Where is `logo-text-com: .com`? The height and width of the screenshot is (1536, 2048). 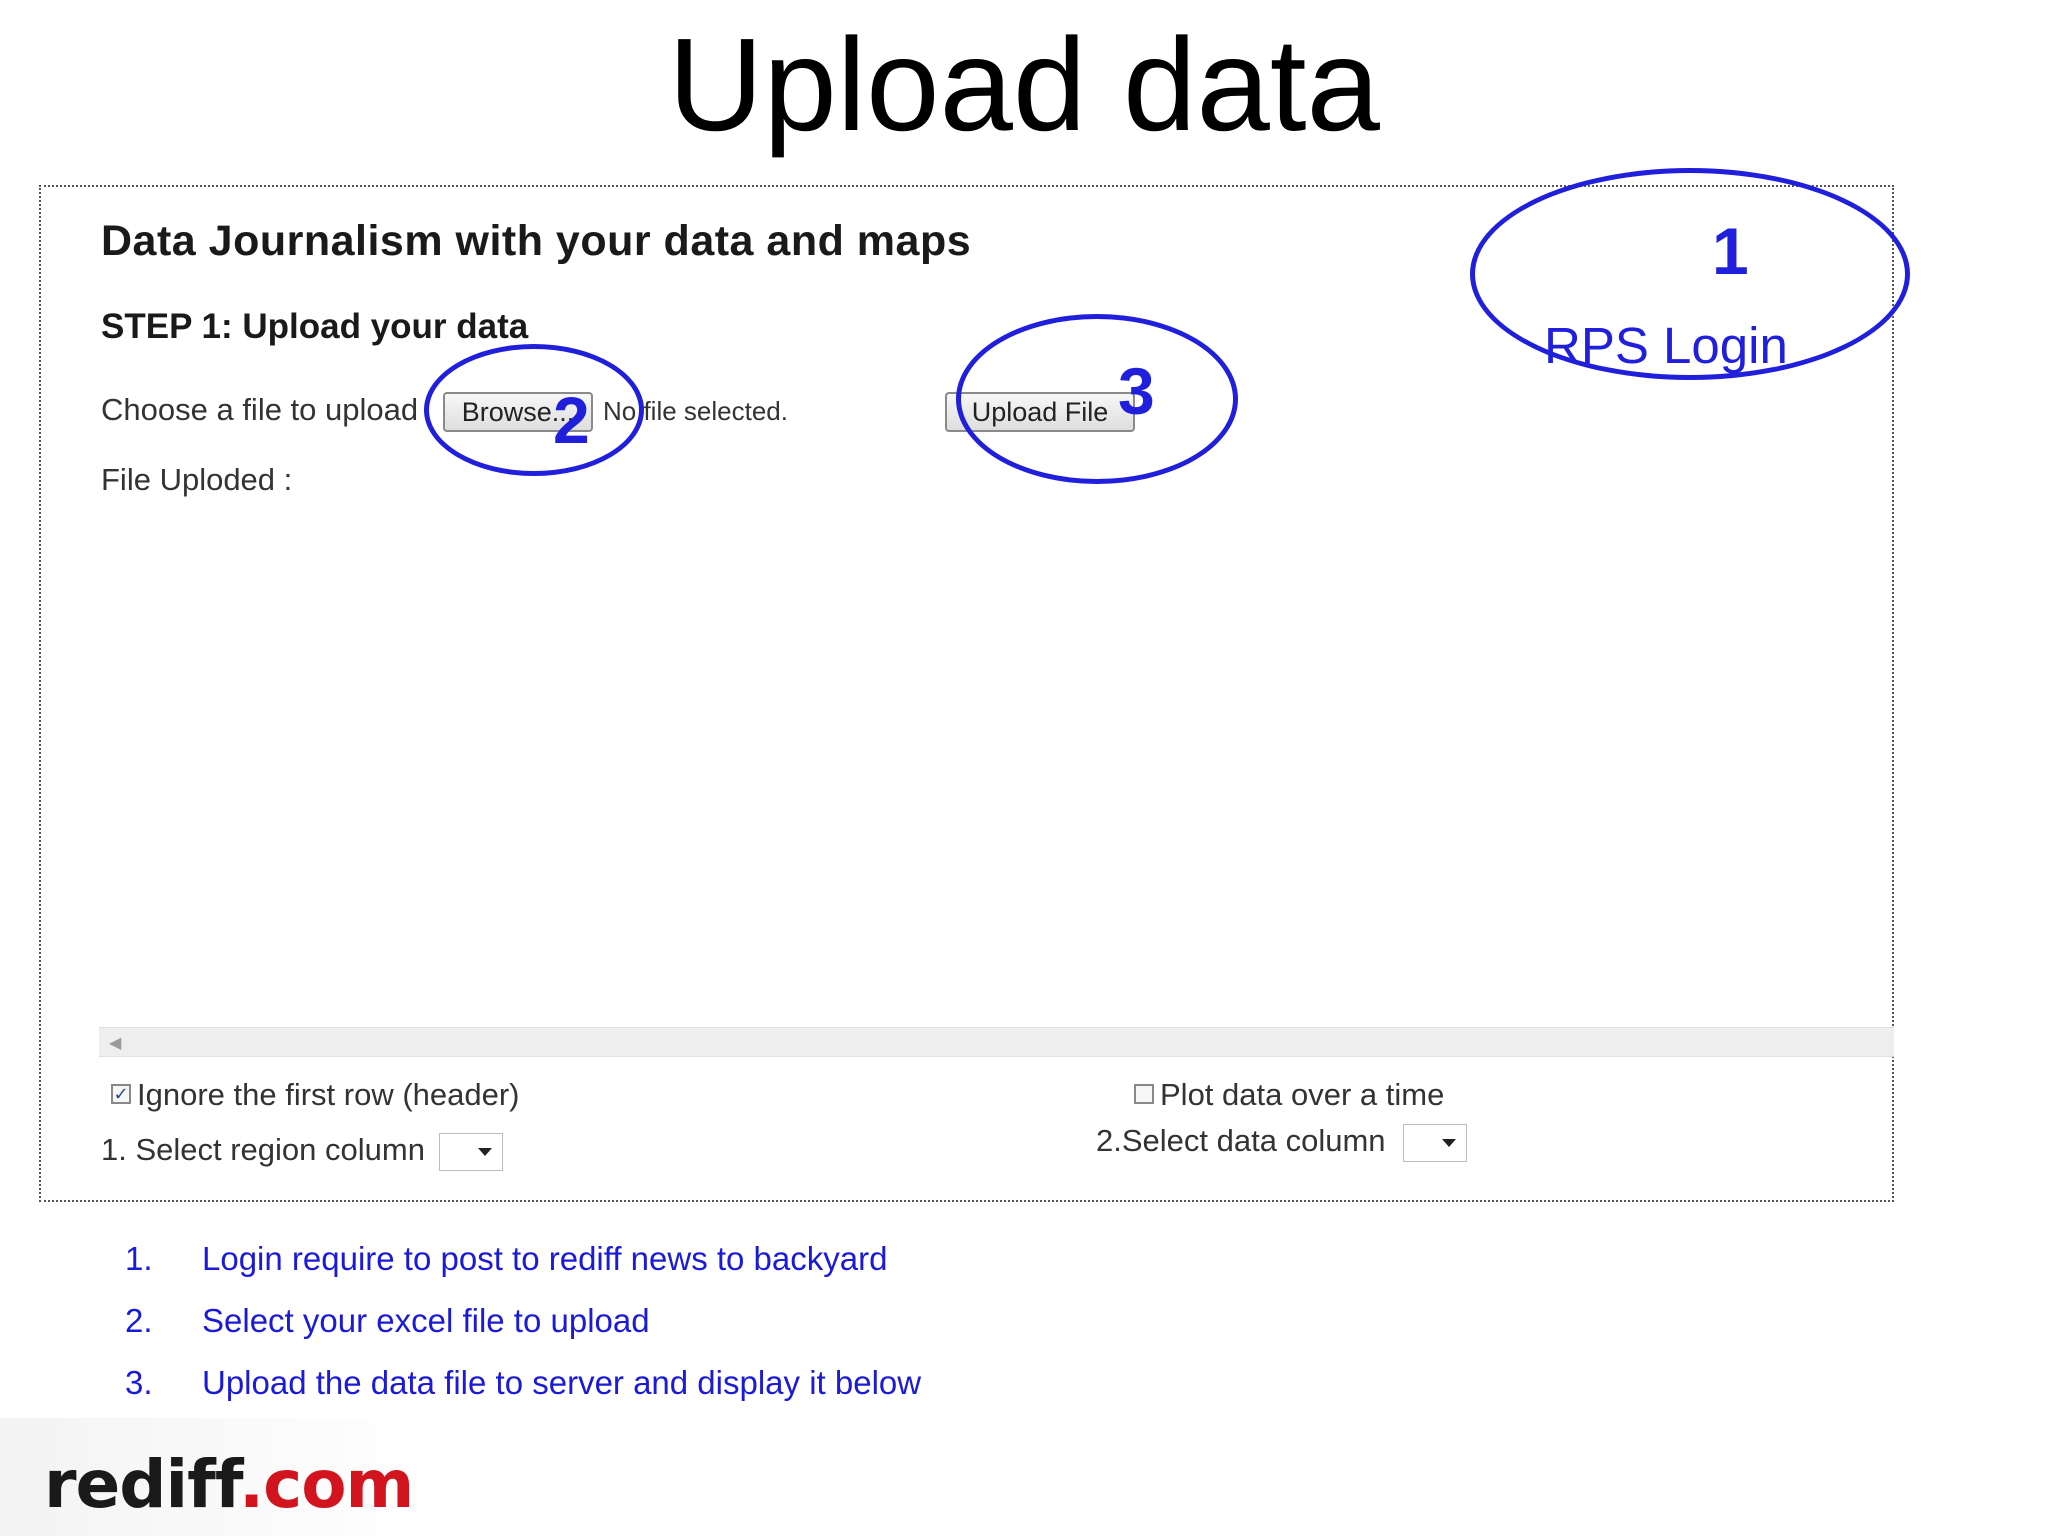
logo-text-com: .com is located at coordinates (326, 1484).